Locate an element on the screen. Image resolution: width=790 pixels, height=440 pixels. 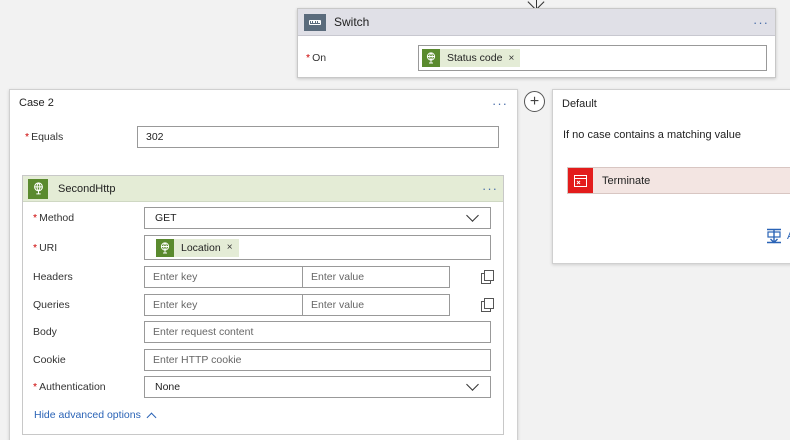
token-label: Status code is located at coordinates (475, 58).